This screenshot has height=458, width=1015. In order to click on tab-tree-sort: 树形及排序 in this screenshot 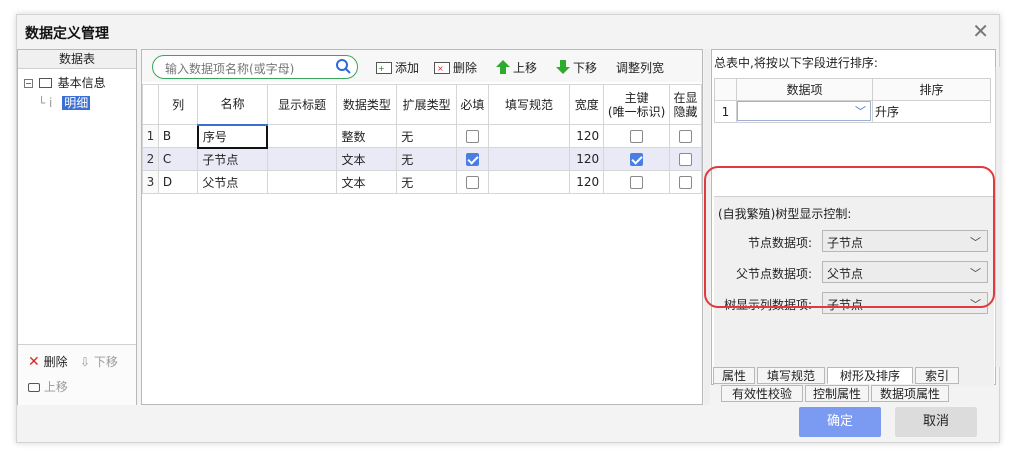, I will do `click(870, 375)`.